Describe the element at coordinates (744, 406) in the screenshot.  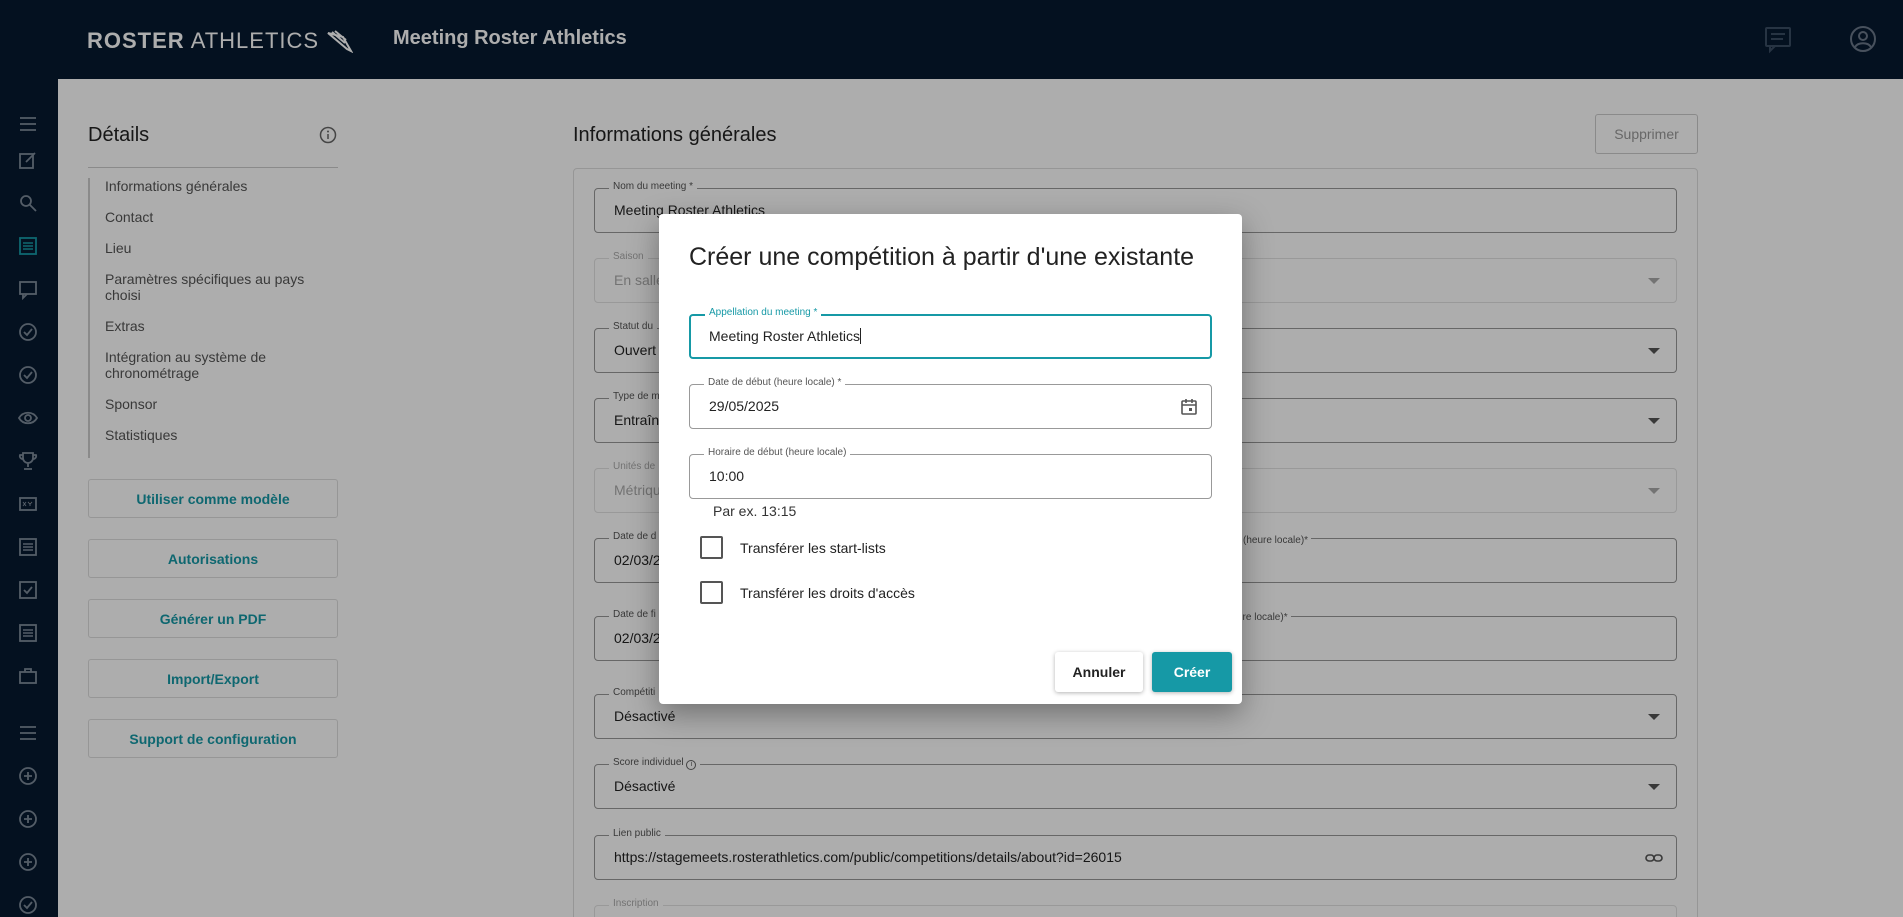
I see `field-value: 29/05/2025` at that location.